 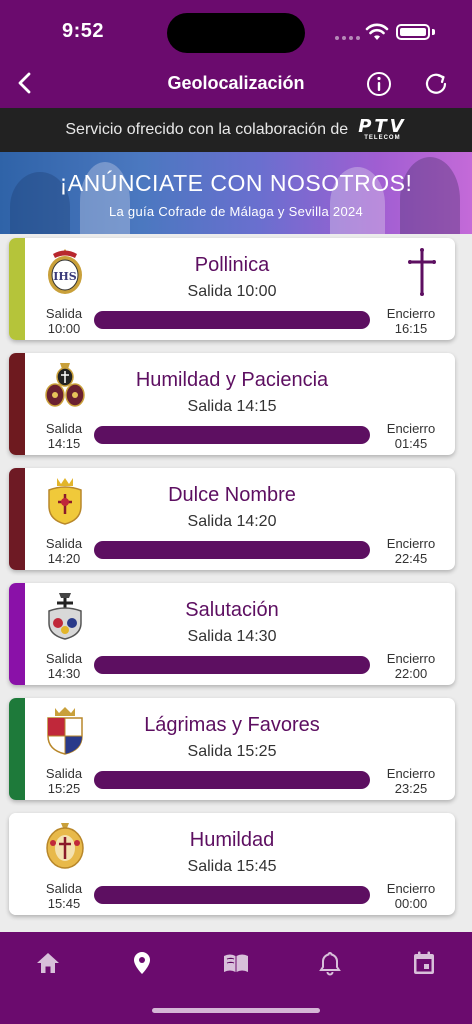 What do you see at coordinates (142, 963) in the screenshot?
I see `location-pin-icon` at bounding box center [142, 963].